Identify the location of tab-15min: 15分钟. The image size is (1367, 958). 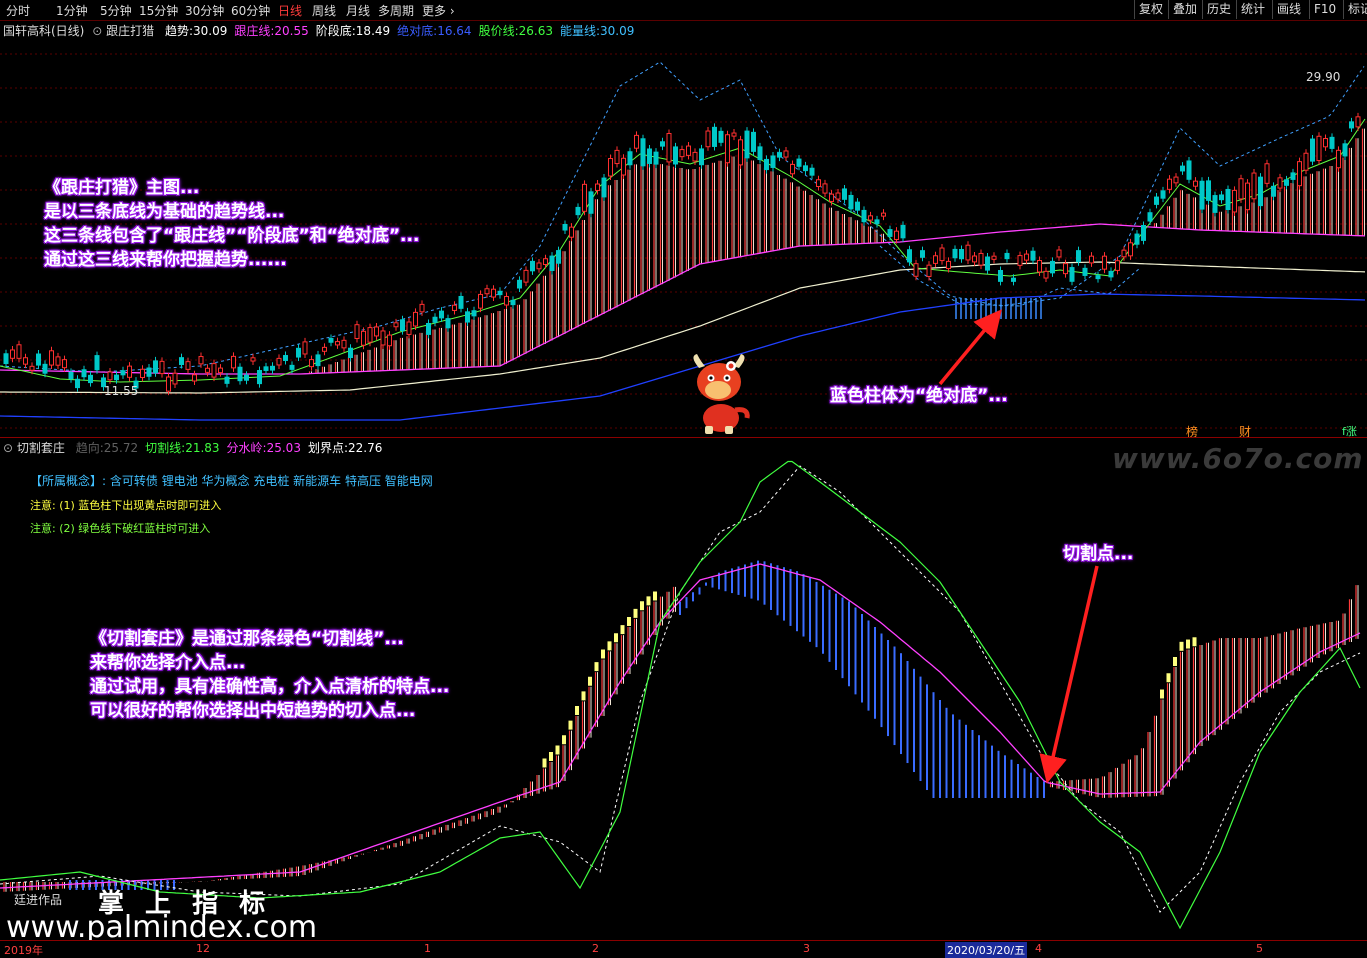
(158, 10).